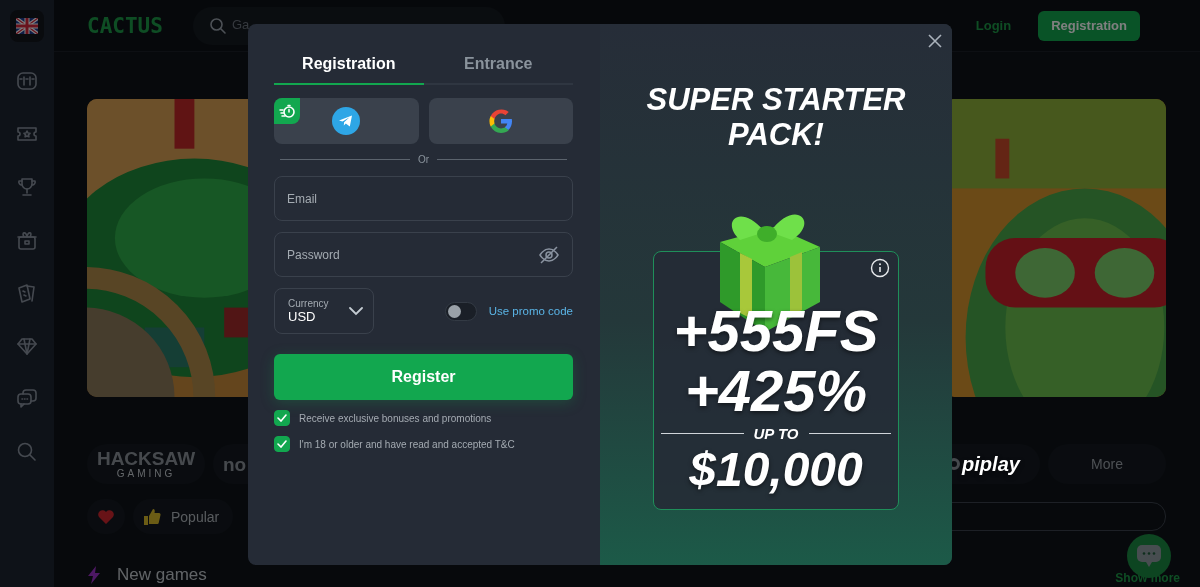 Image resolution: width=1200 pixels, height=587 pixels. I want to click on promo-code-link: Use promo code, so click(530, 311).